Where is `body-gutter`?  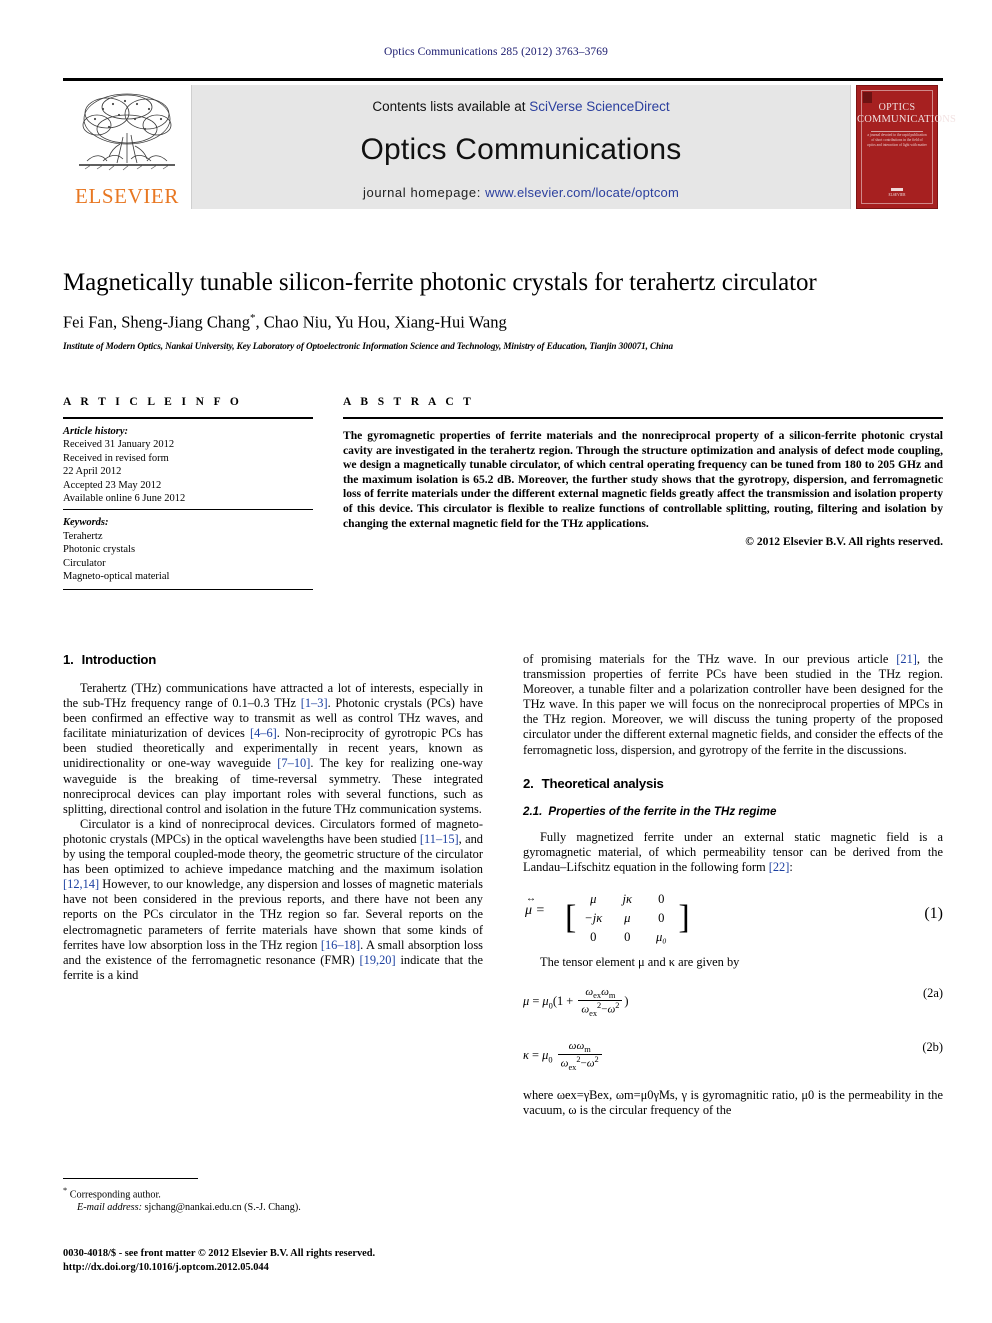
body-gutter is located at coordinates (503, 932).